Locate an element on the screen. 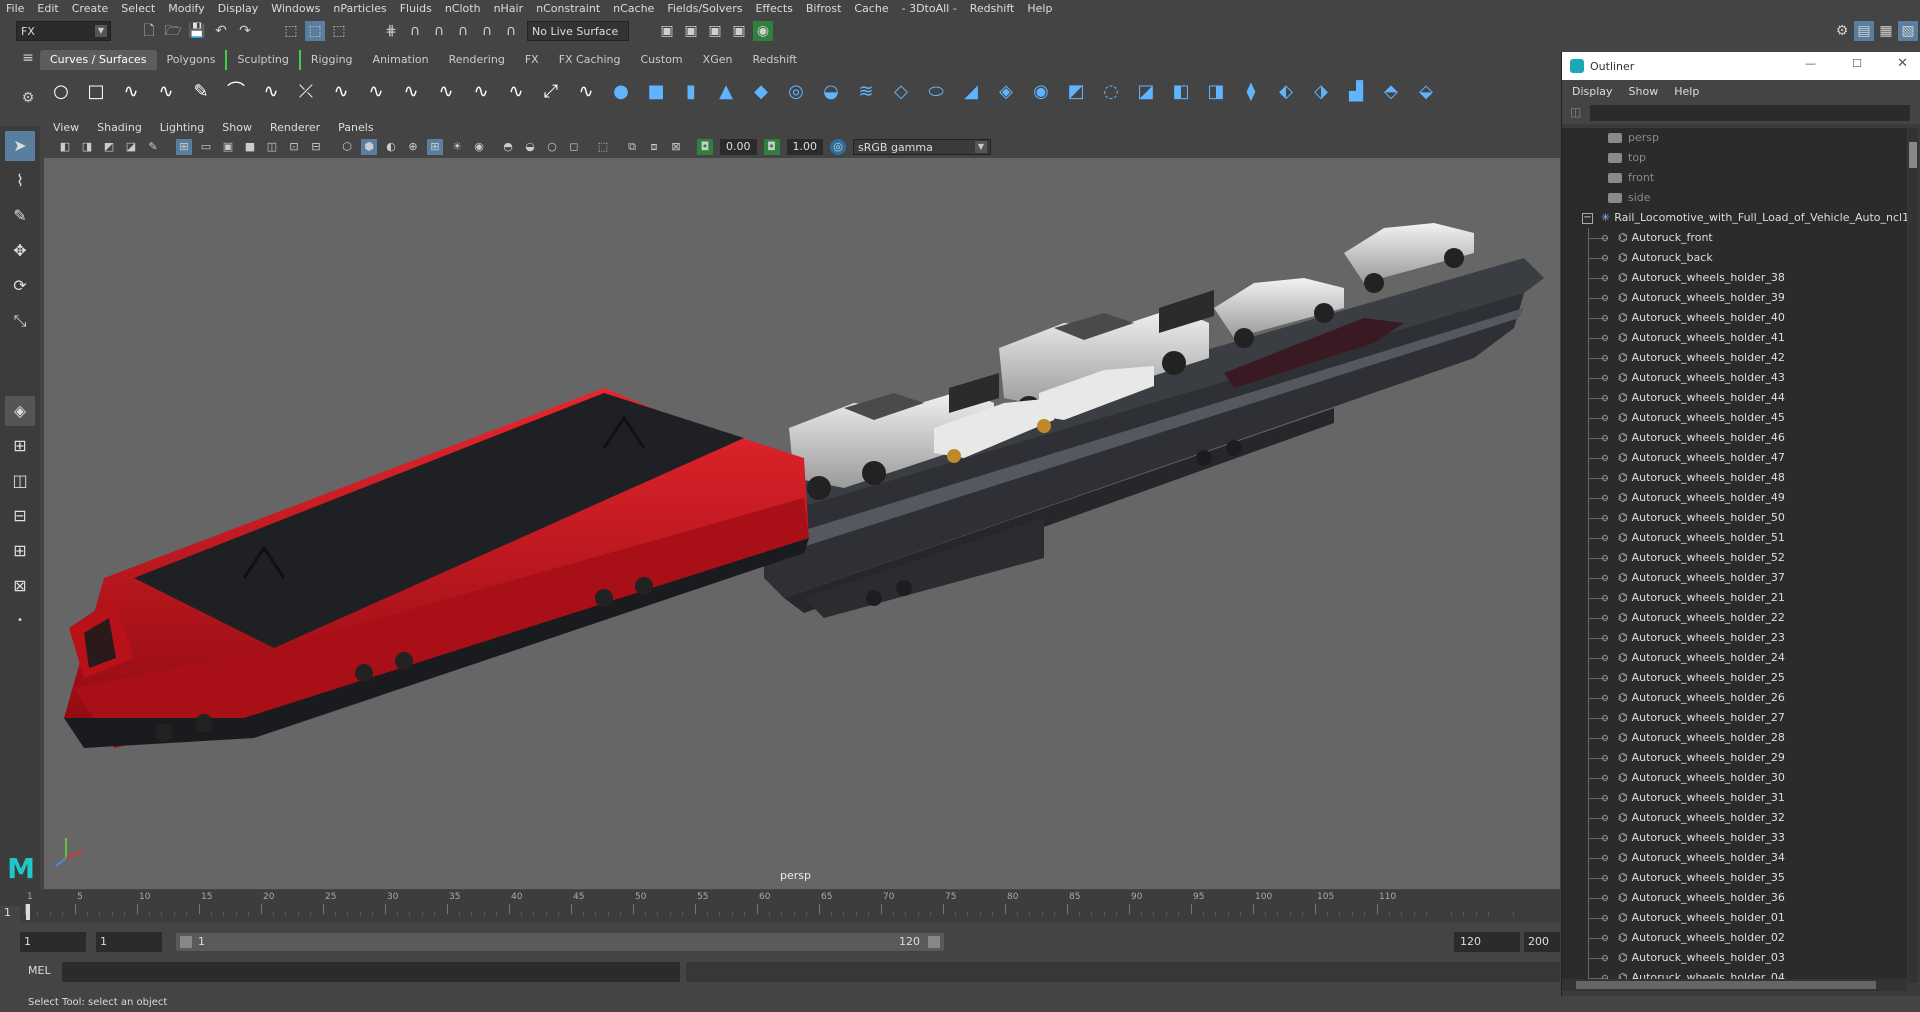 The image size is (1920, 1012). single-perspective-layout-icon: ◈ is located at coordinates (20, 411).